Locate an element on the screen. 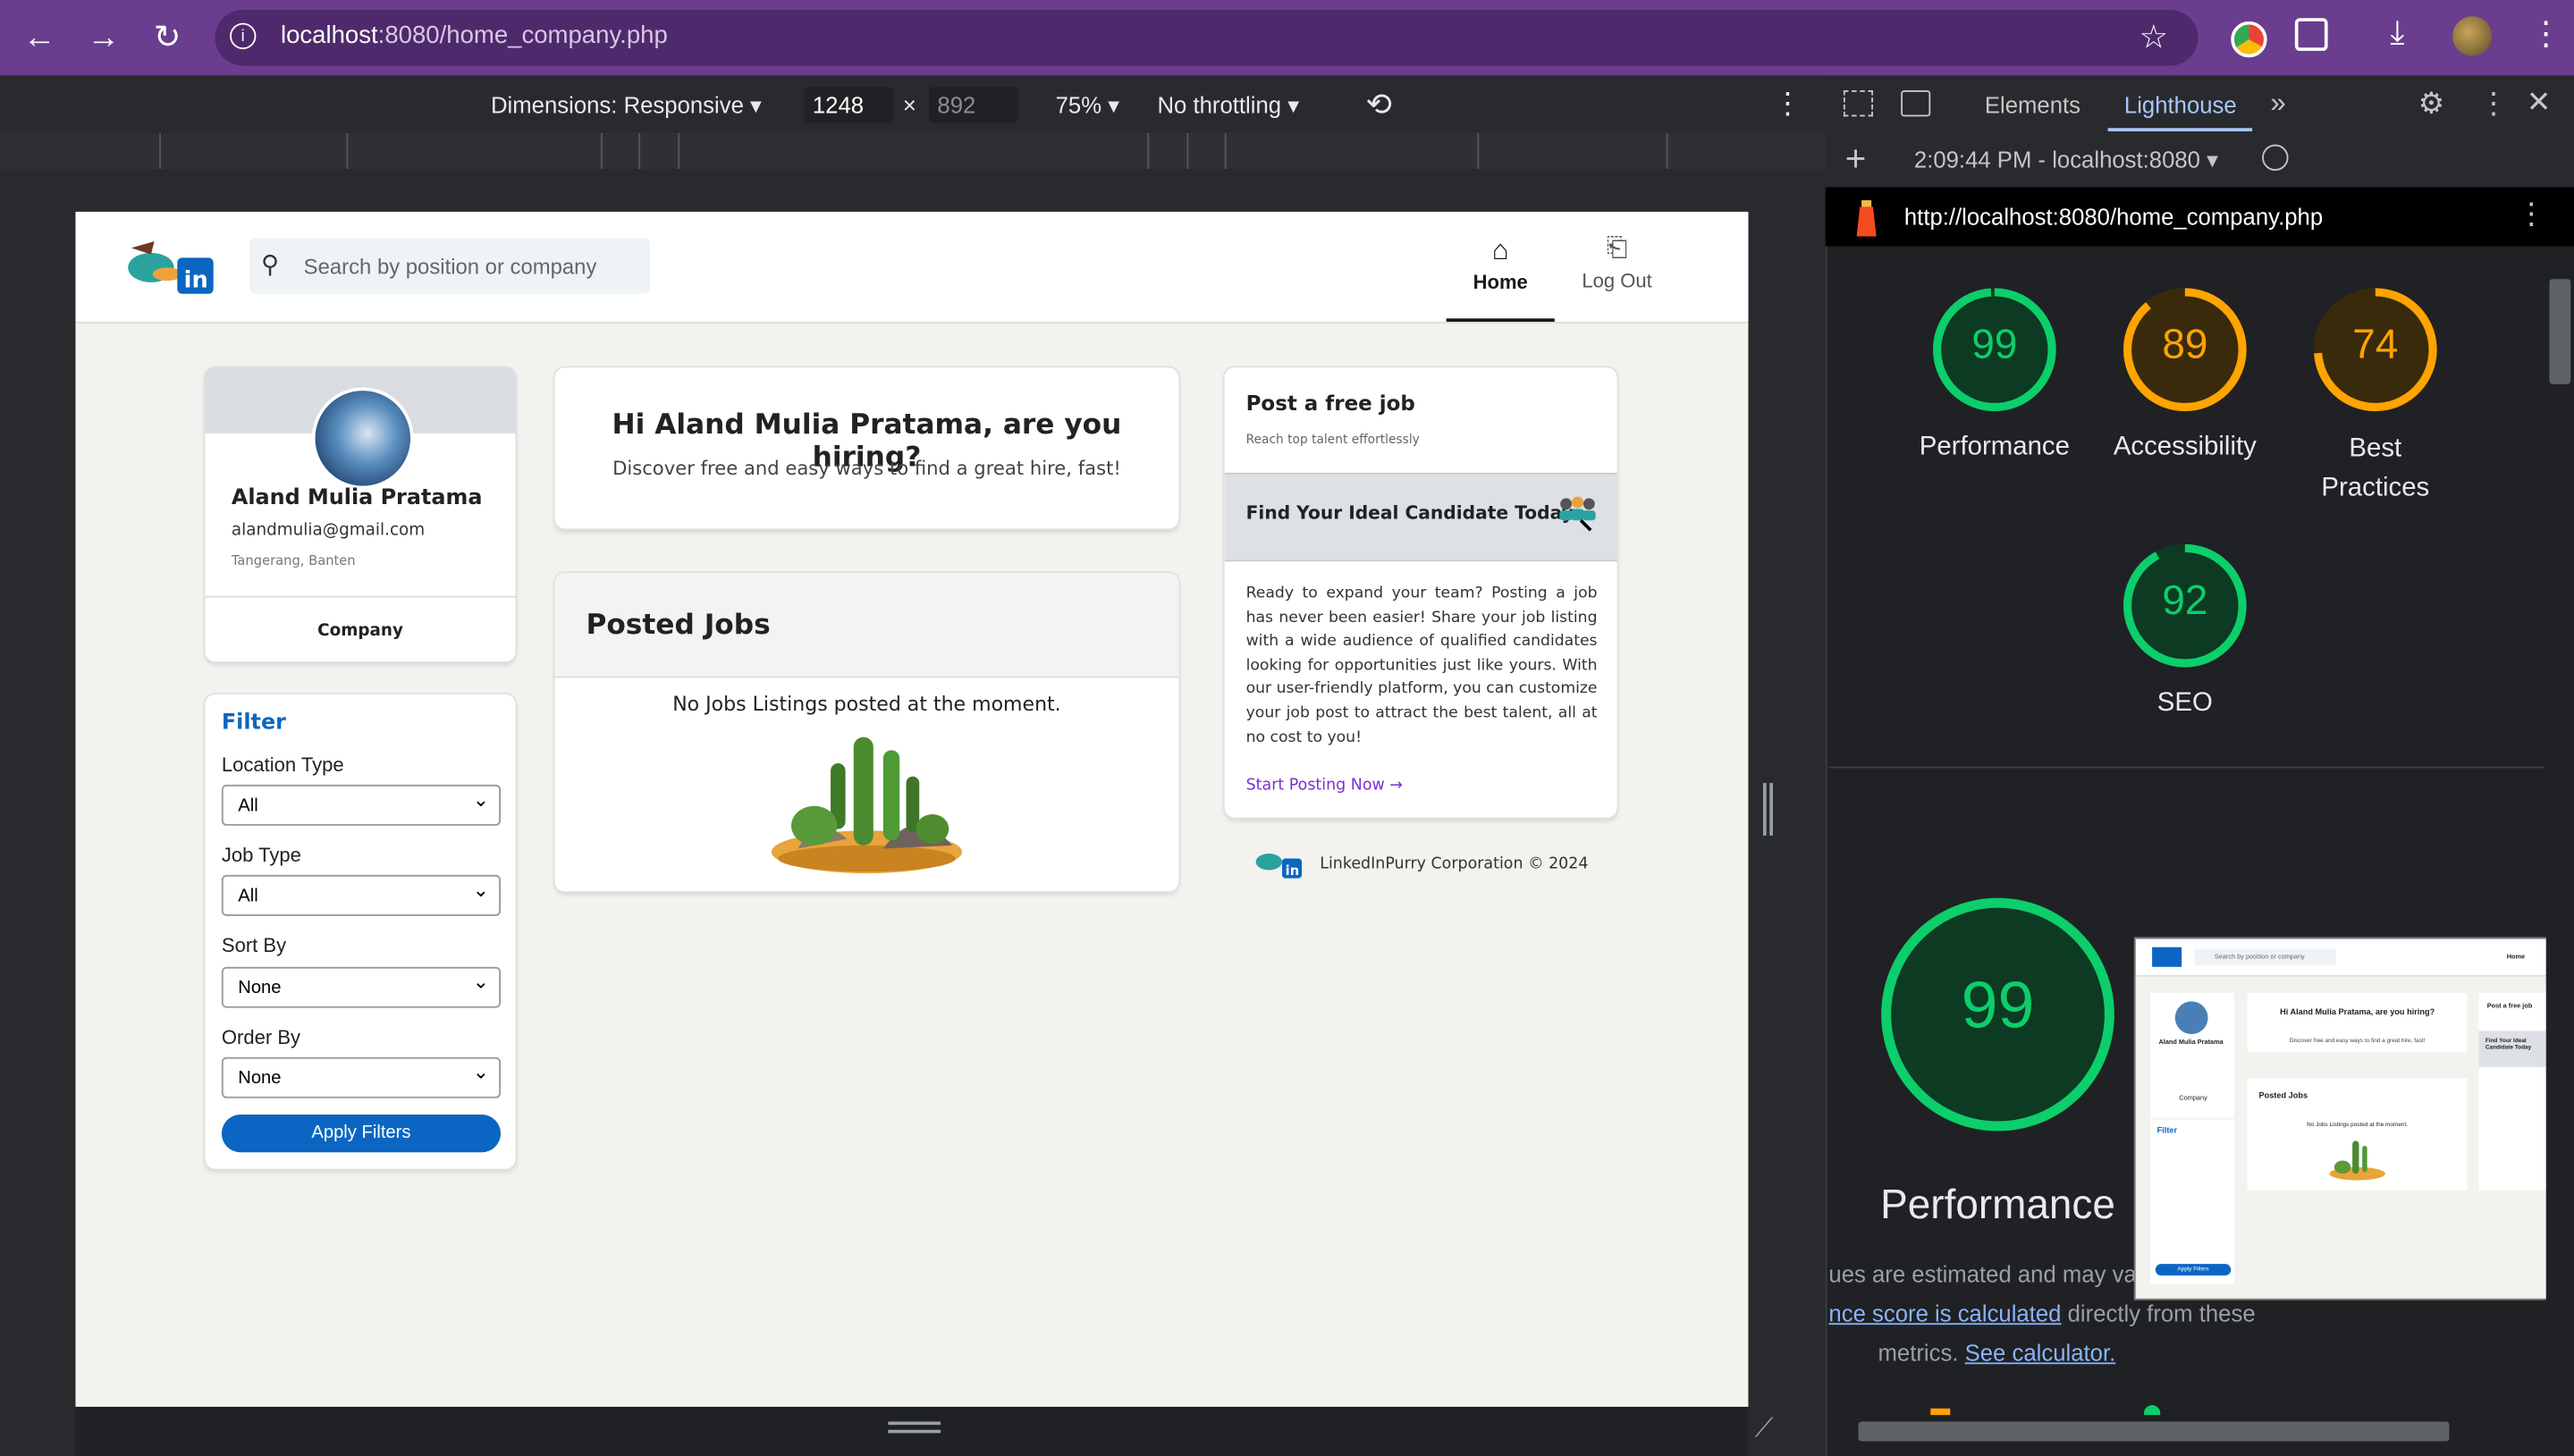 The width and height of the screenshot is (2574, 1456). width-input: 1248 is located at coordinates (849, 105).